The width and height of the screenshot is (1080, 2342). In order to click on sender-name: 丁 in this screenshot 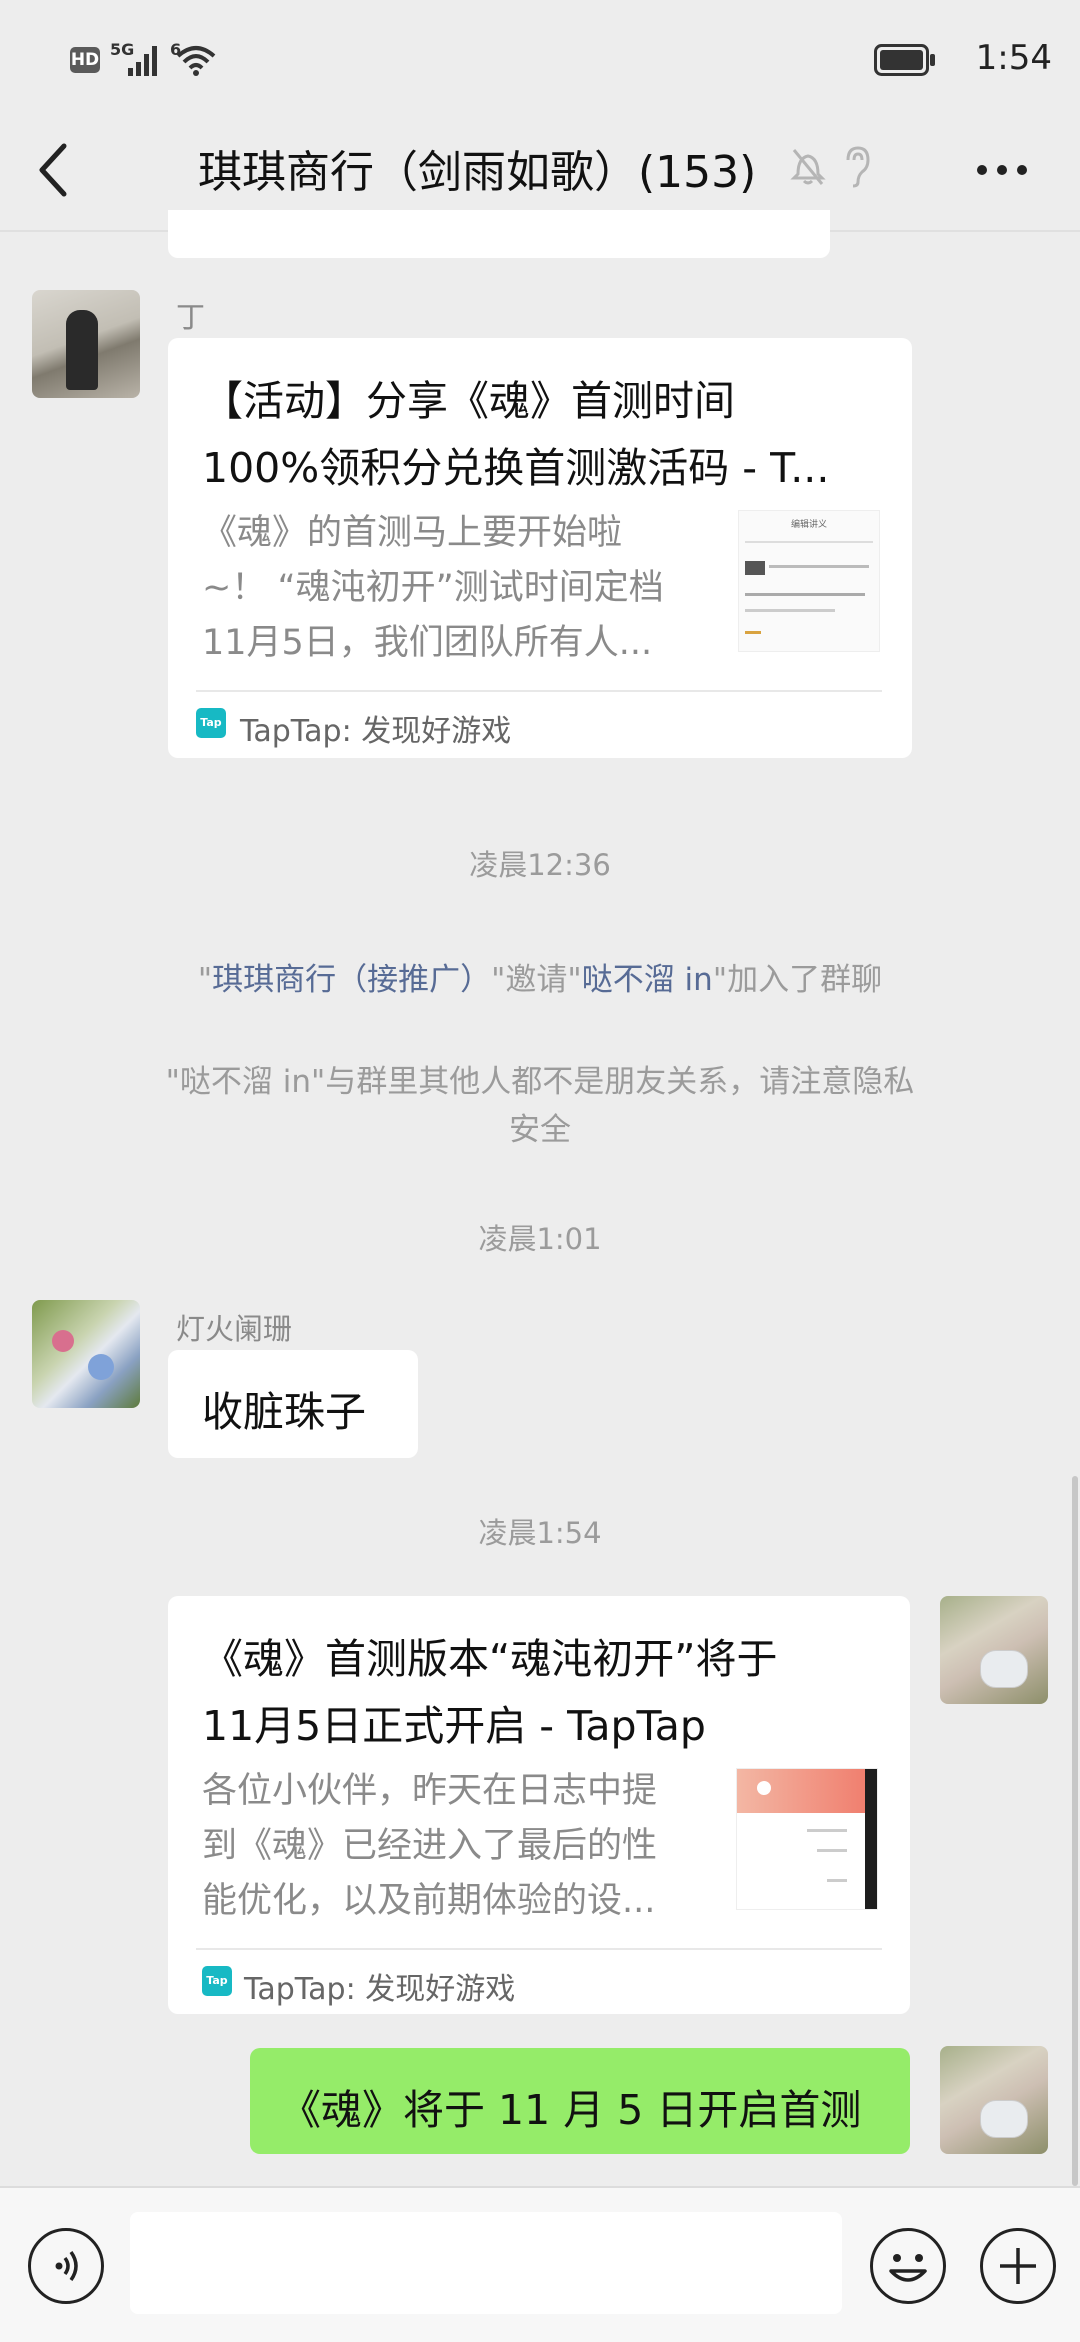, I will do `click(191, 317)`.